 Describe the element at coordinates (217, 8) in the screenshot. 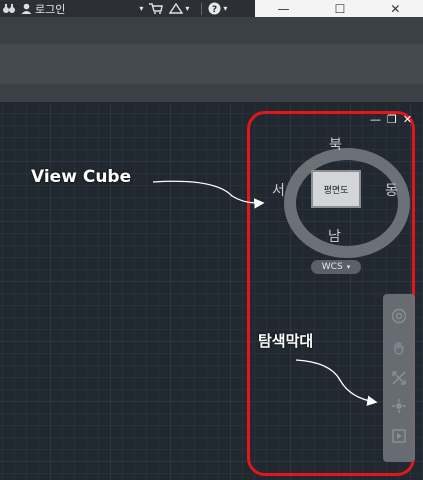

I see `help-icon: ? ▾` at that location.